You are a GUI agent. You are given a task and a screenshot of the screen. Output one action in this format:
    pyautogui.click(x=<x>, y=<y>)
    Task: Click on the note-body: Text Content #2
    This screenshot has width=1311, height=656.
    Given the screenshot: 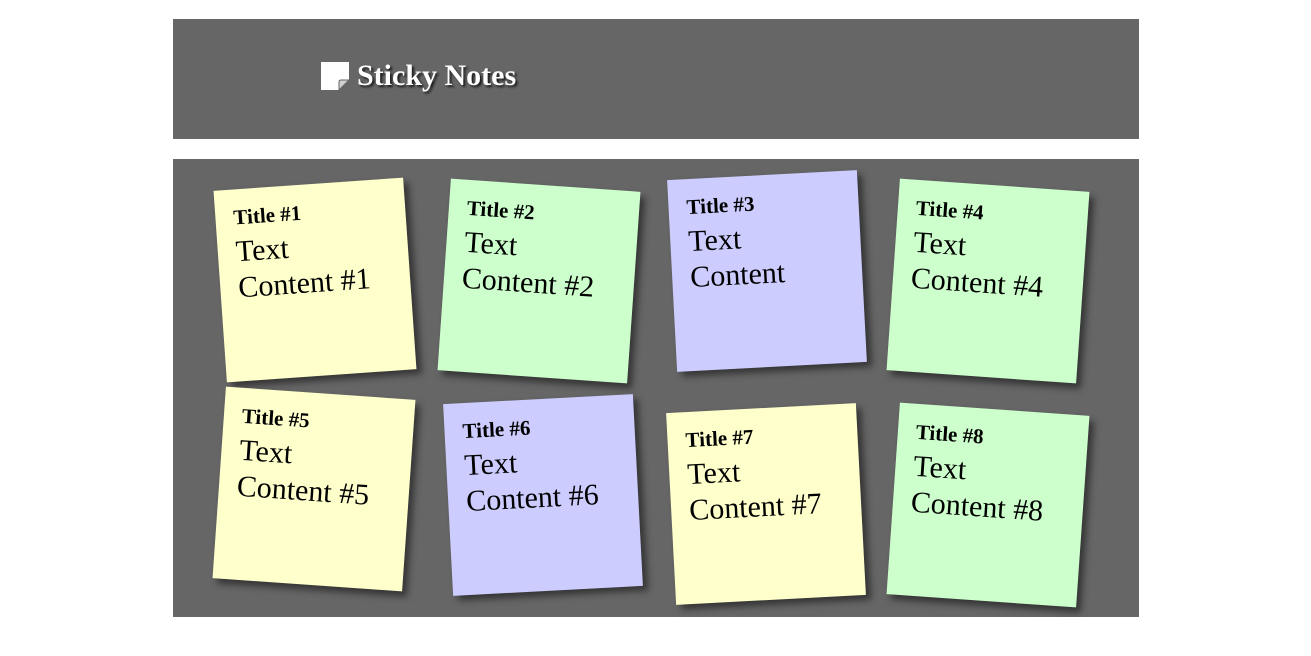 What is the action you would take?
    pyautogui.click(x=528, y=265)
    